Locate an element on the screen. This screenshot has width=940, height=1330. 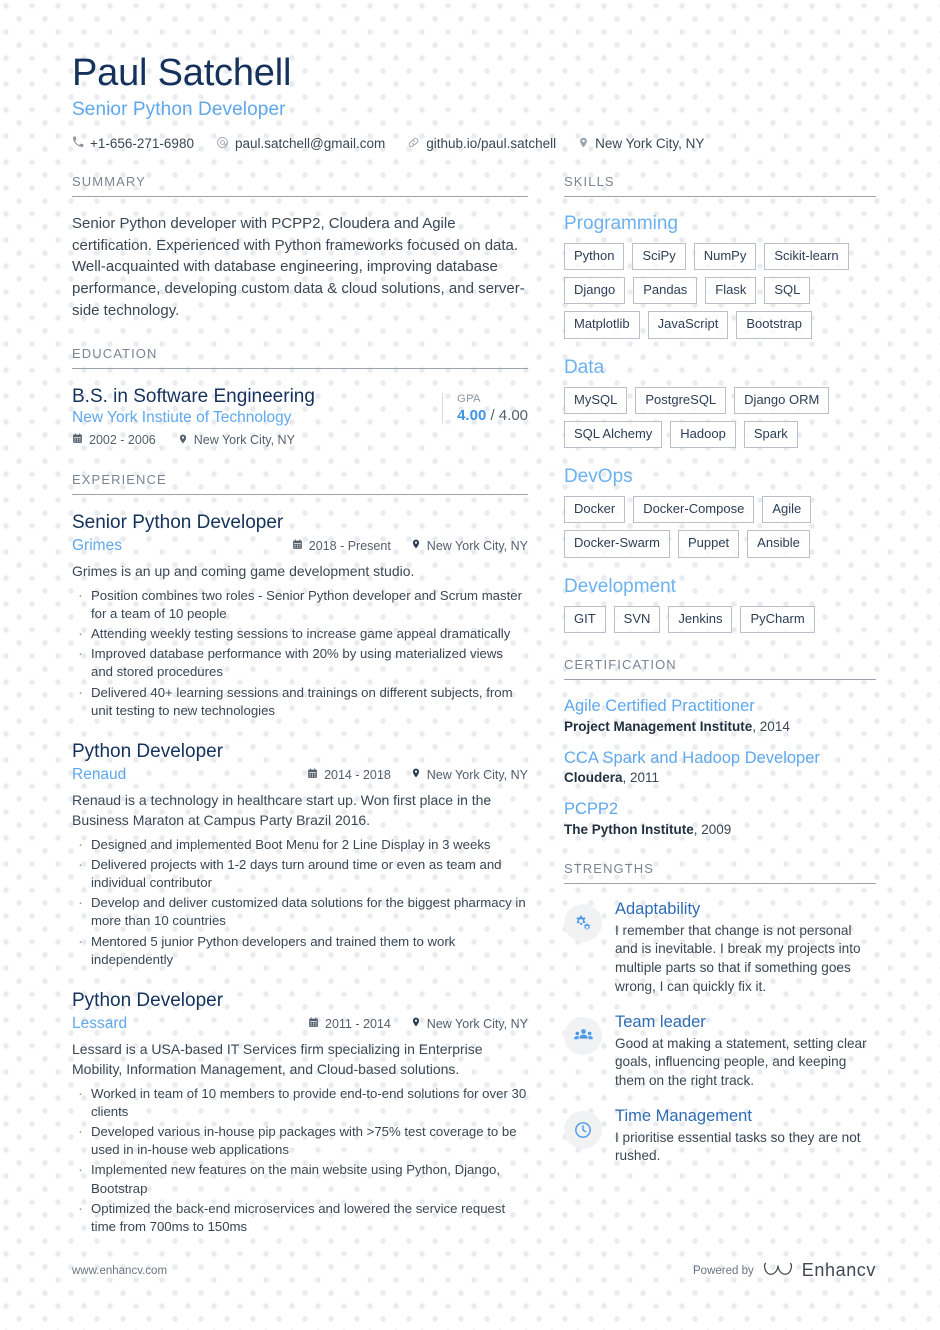
contact-phone-text: +1-656-271-6980 is located at coordinates (142, 144).